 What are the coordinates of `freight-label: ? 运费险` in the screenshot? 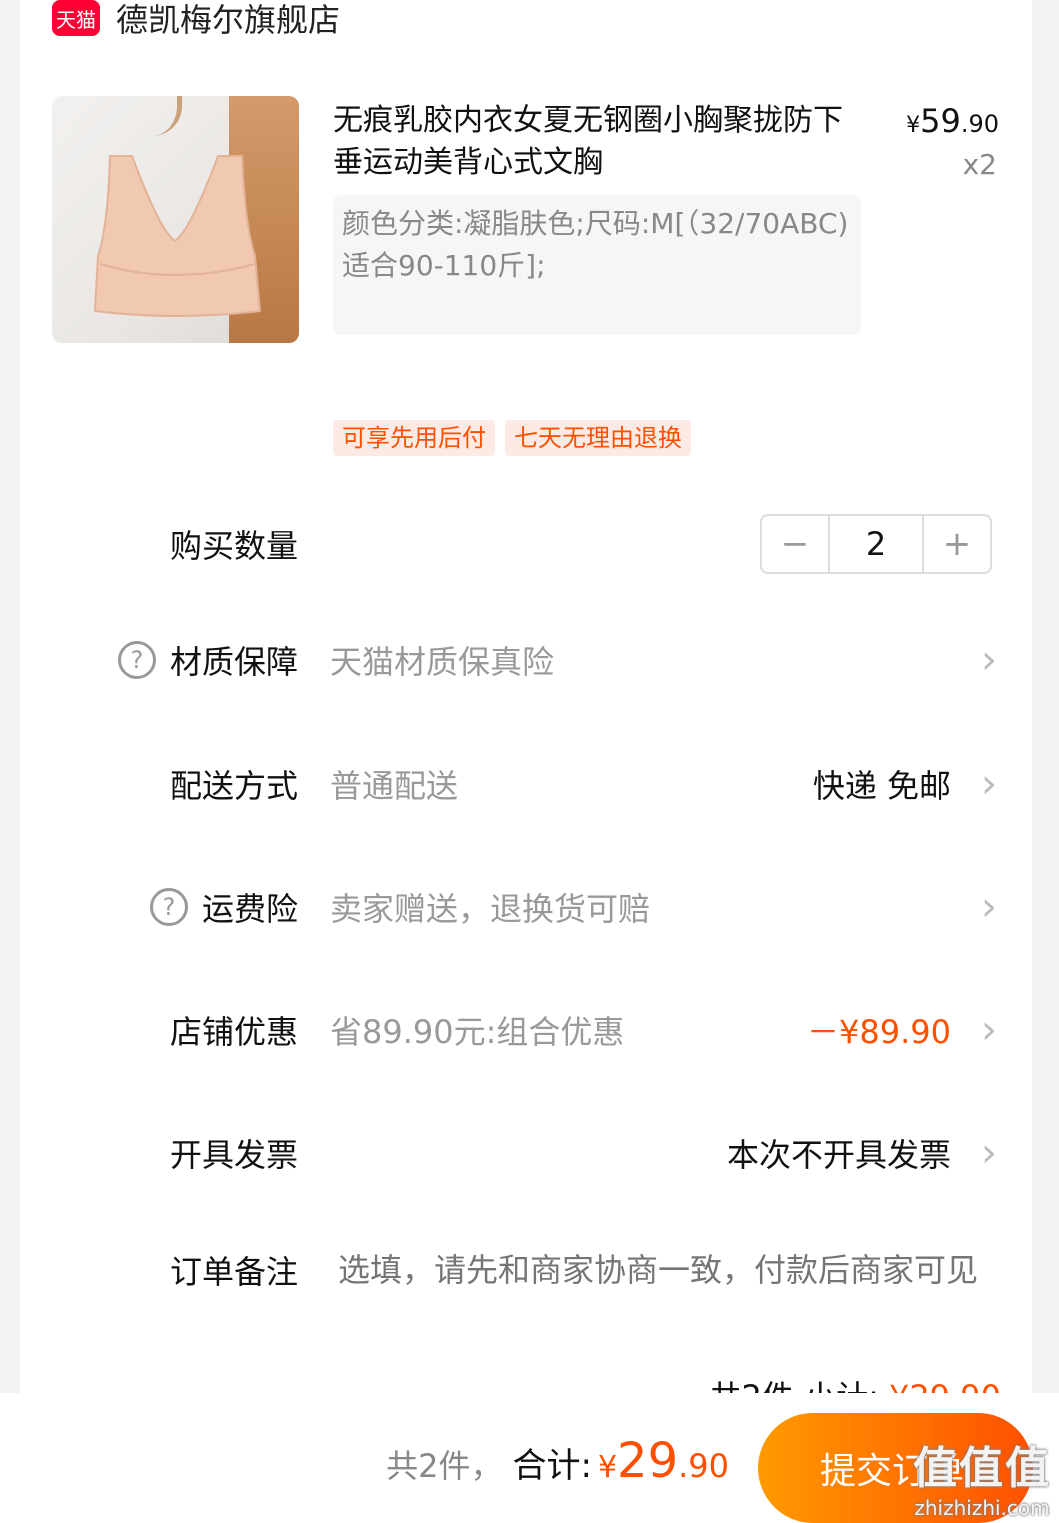 It's located at (223, 907).